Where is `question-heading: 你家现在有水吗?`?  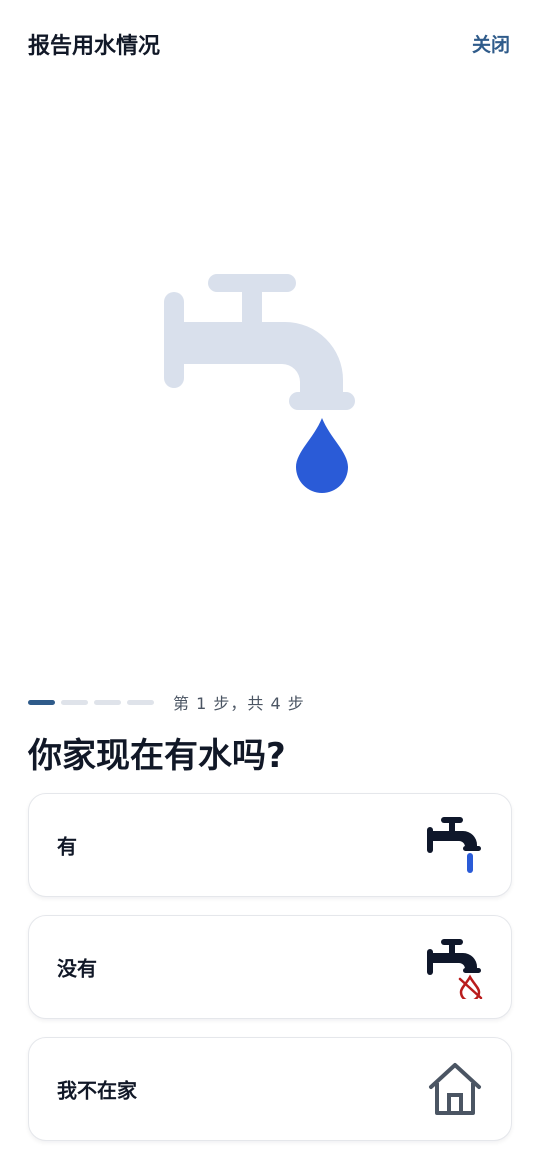
question-heading: 你家现在有水吗? is located at coordinates (157, 756).